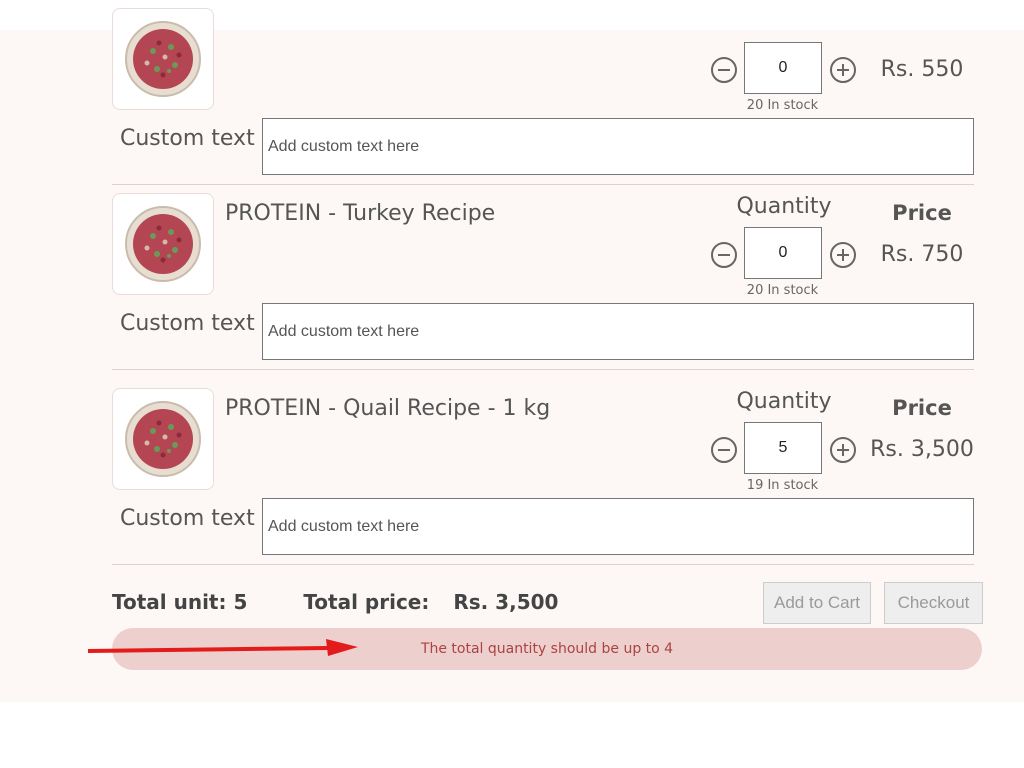 Image resolution: width=1024 pixels, height=768 pixels. I want to click on product-price: Rs. 750, so click(922, 254).